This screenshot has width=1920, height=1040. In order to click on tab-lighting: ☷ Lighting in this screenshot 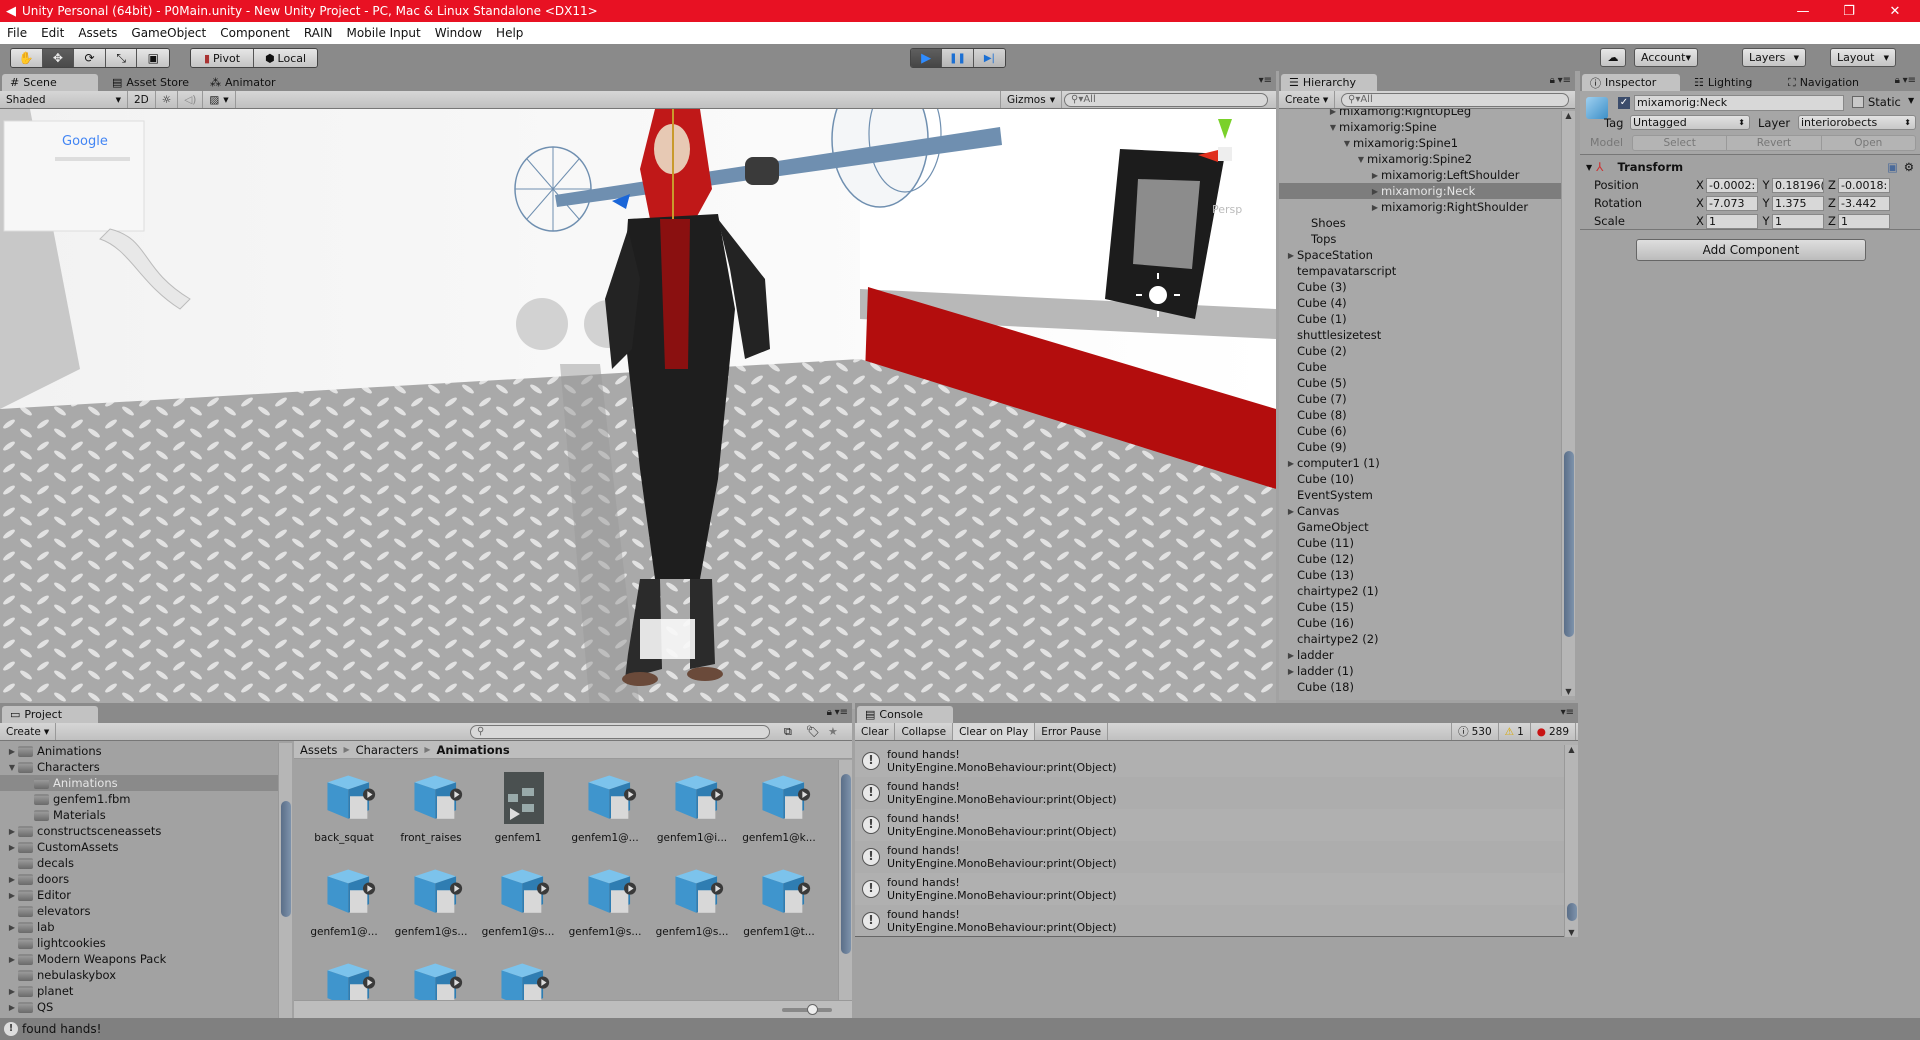, I will do `click(1723, 82)`.